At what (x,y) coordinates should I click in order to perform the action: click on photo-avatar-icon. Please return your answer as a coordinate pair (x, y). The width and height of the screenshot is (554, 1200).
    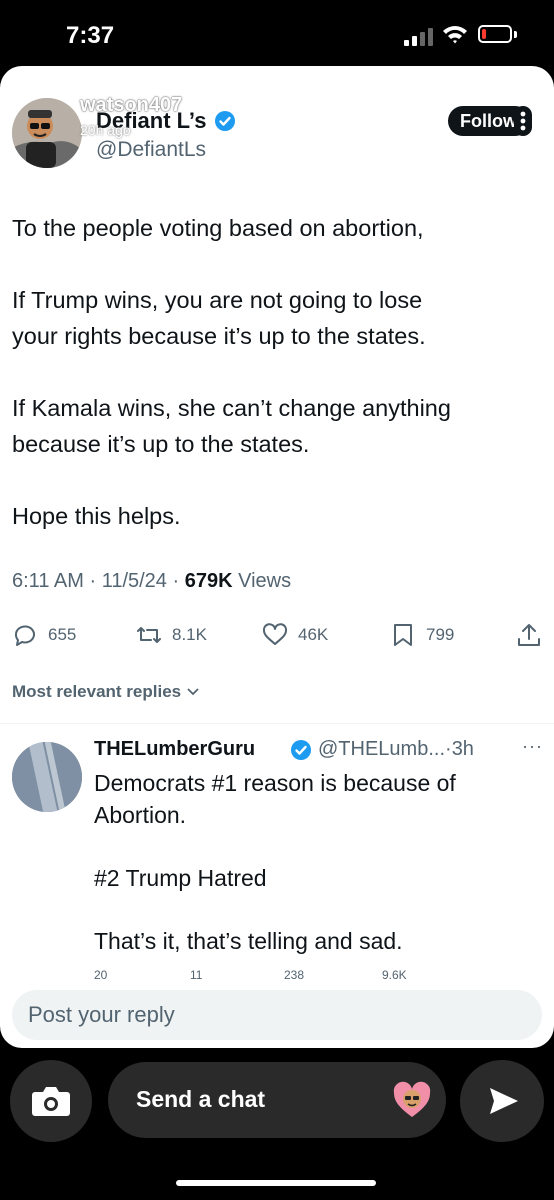
    Looking at the image, I should click on (47, 777).